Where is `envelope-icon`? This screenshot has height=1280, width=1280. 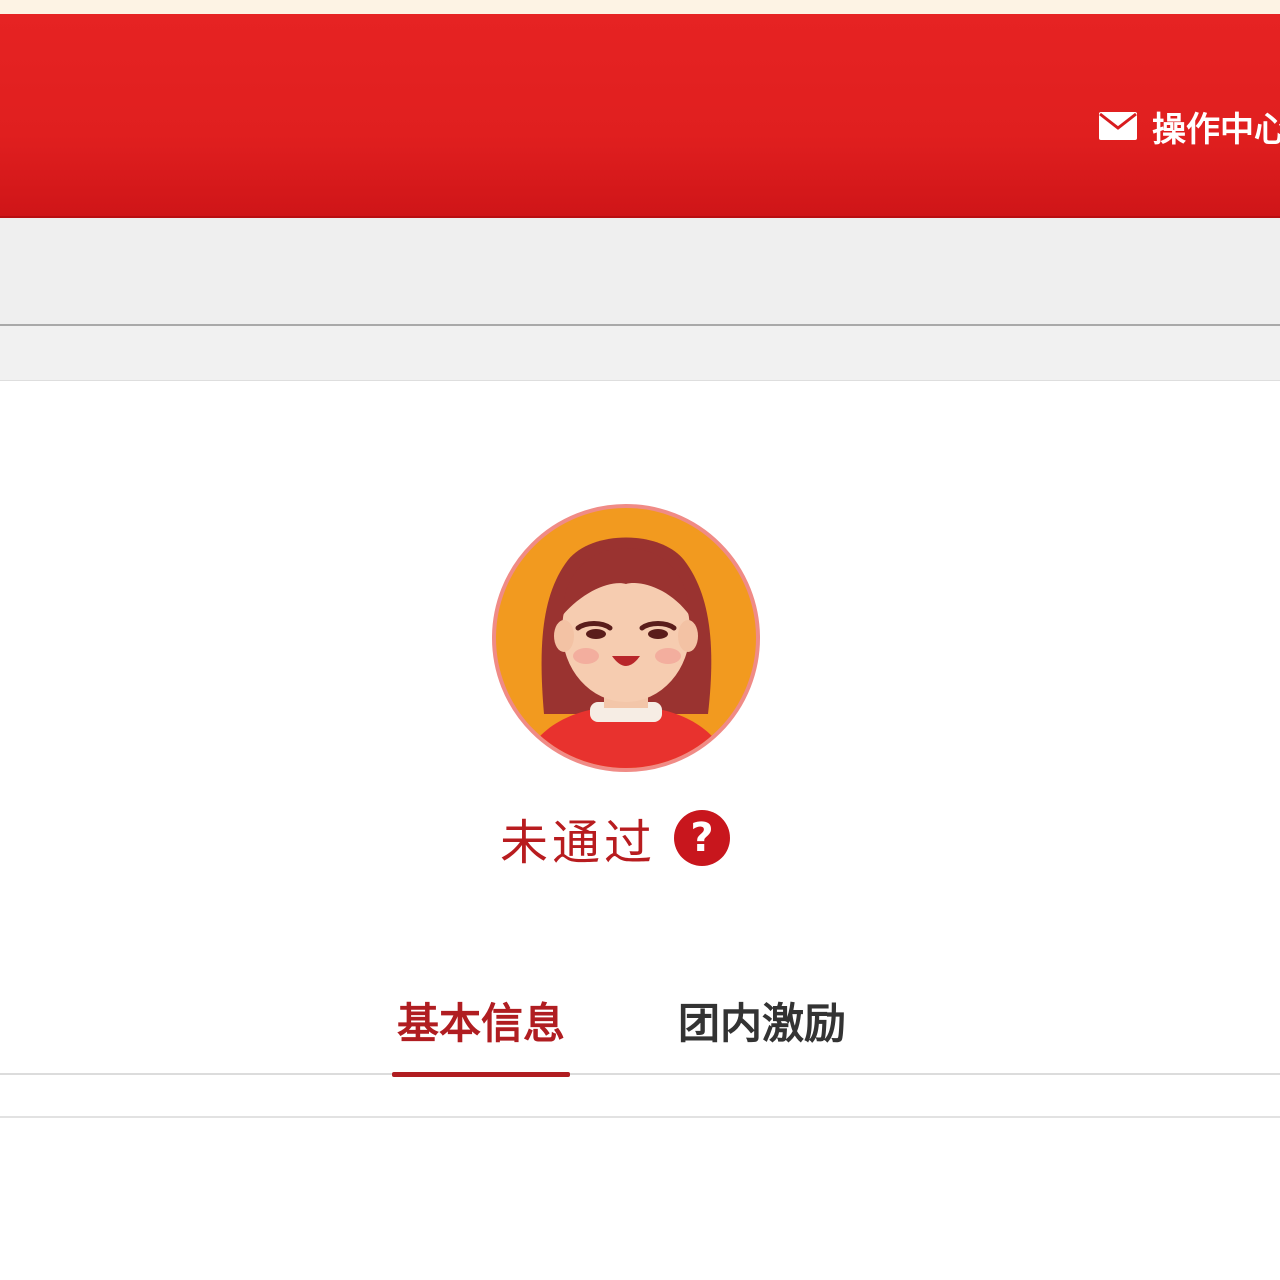 envelope-icon is located at coordinates (1118, 126).